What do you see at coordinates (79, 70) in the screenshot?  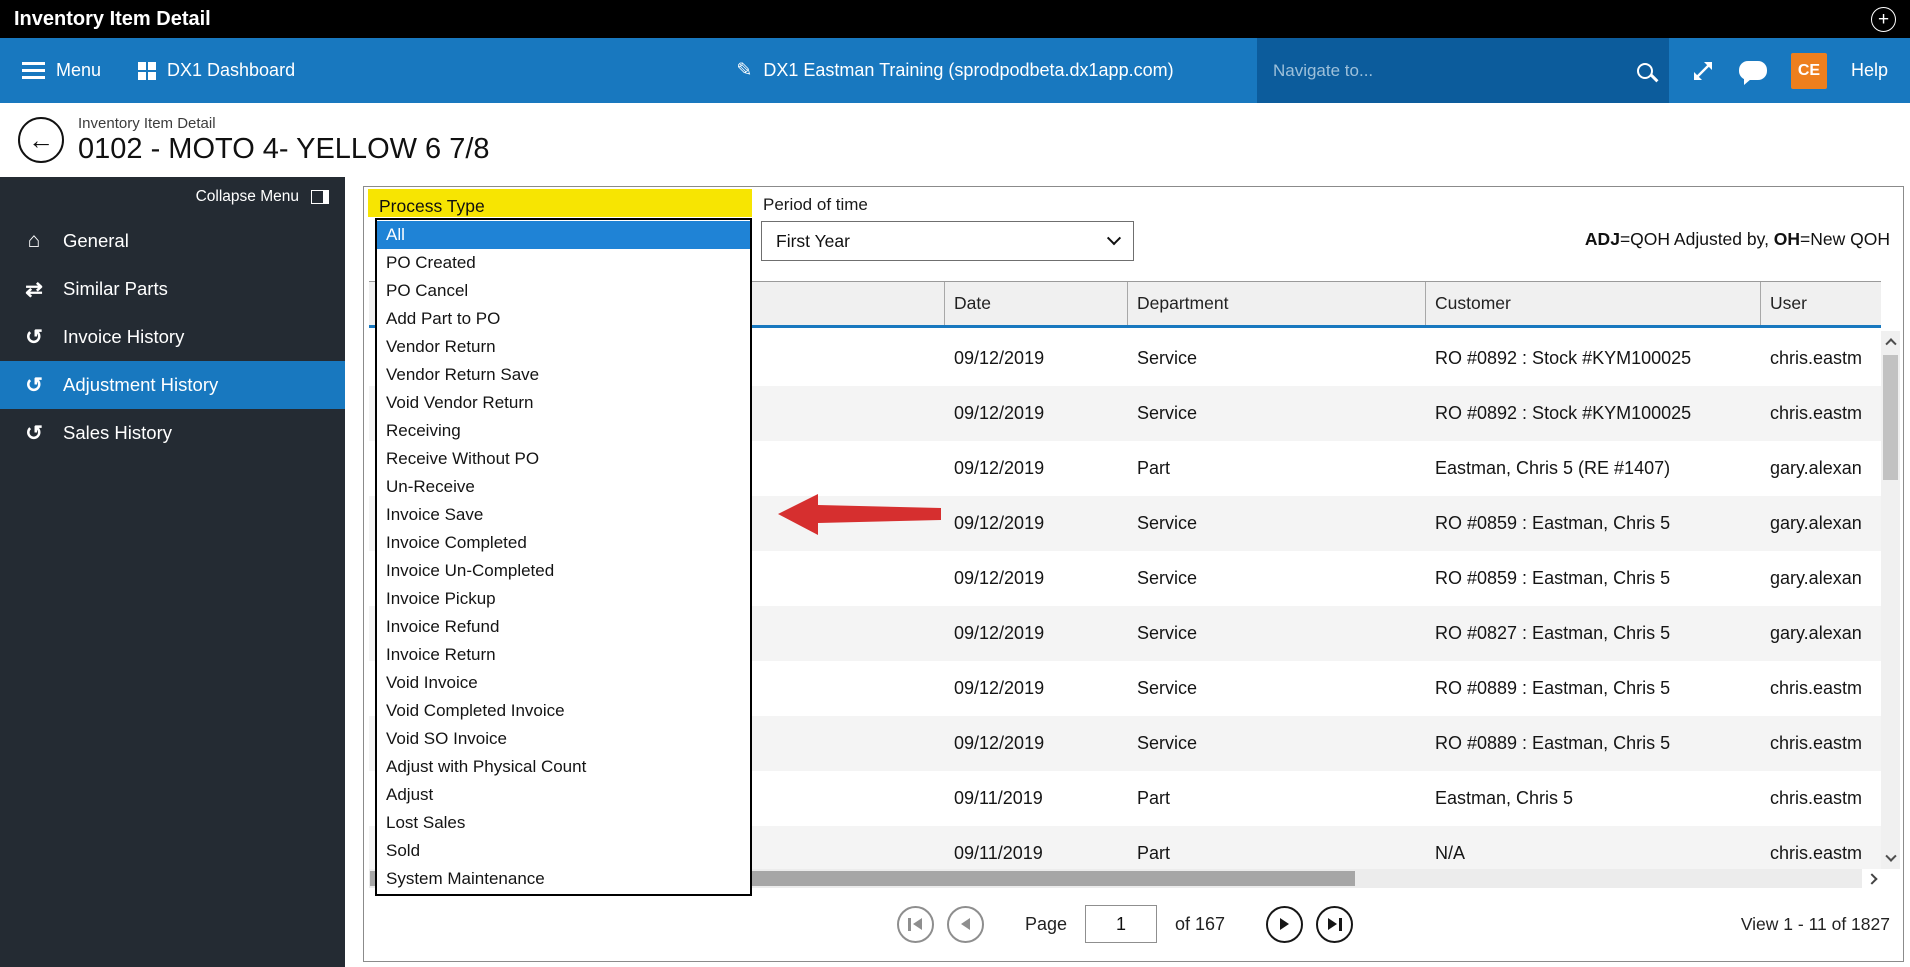 I see `menu-label: Menu` at bounding box center [79, 70].